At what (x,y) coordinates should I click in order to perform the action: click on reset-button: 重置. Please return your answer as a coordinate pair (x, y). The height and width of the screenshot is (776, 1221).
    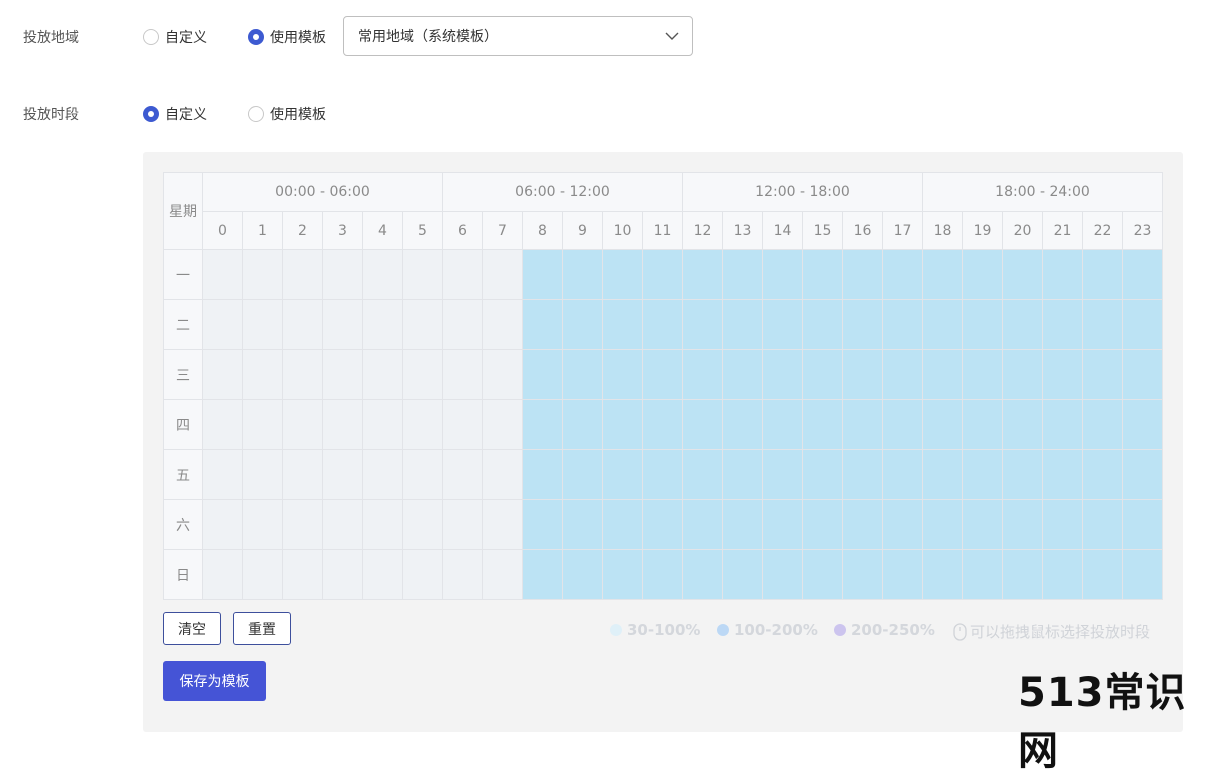
    Looking at the image, I should click on (262, 628).